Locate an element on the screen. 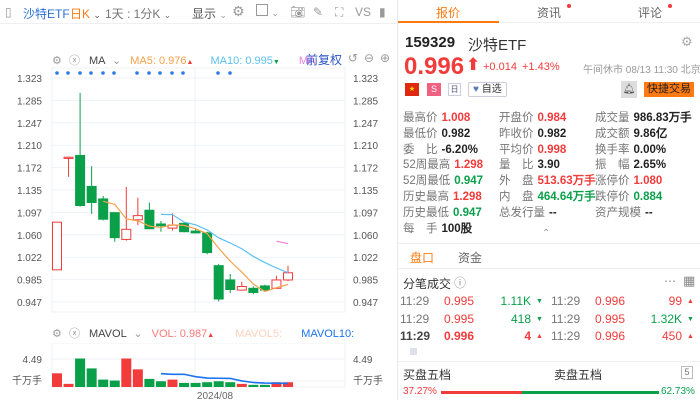 The width and height of the screenshot is (700, 400). x-date-label: 2024/08 is located at coordinates (215, 395).